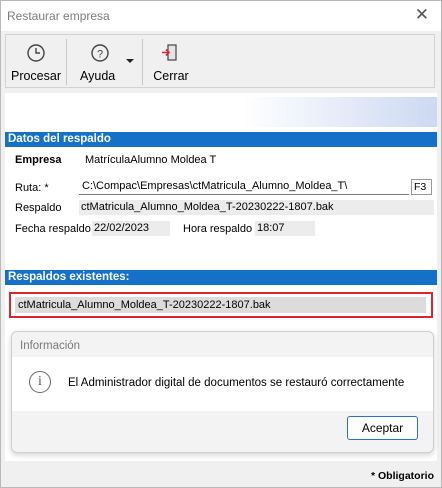 This screenshot has height=488, width=442. Describe the element at coordinates (221, 16) in the screenshot. I see `title-bar: Restaurar empresa ✕` at that location.